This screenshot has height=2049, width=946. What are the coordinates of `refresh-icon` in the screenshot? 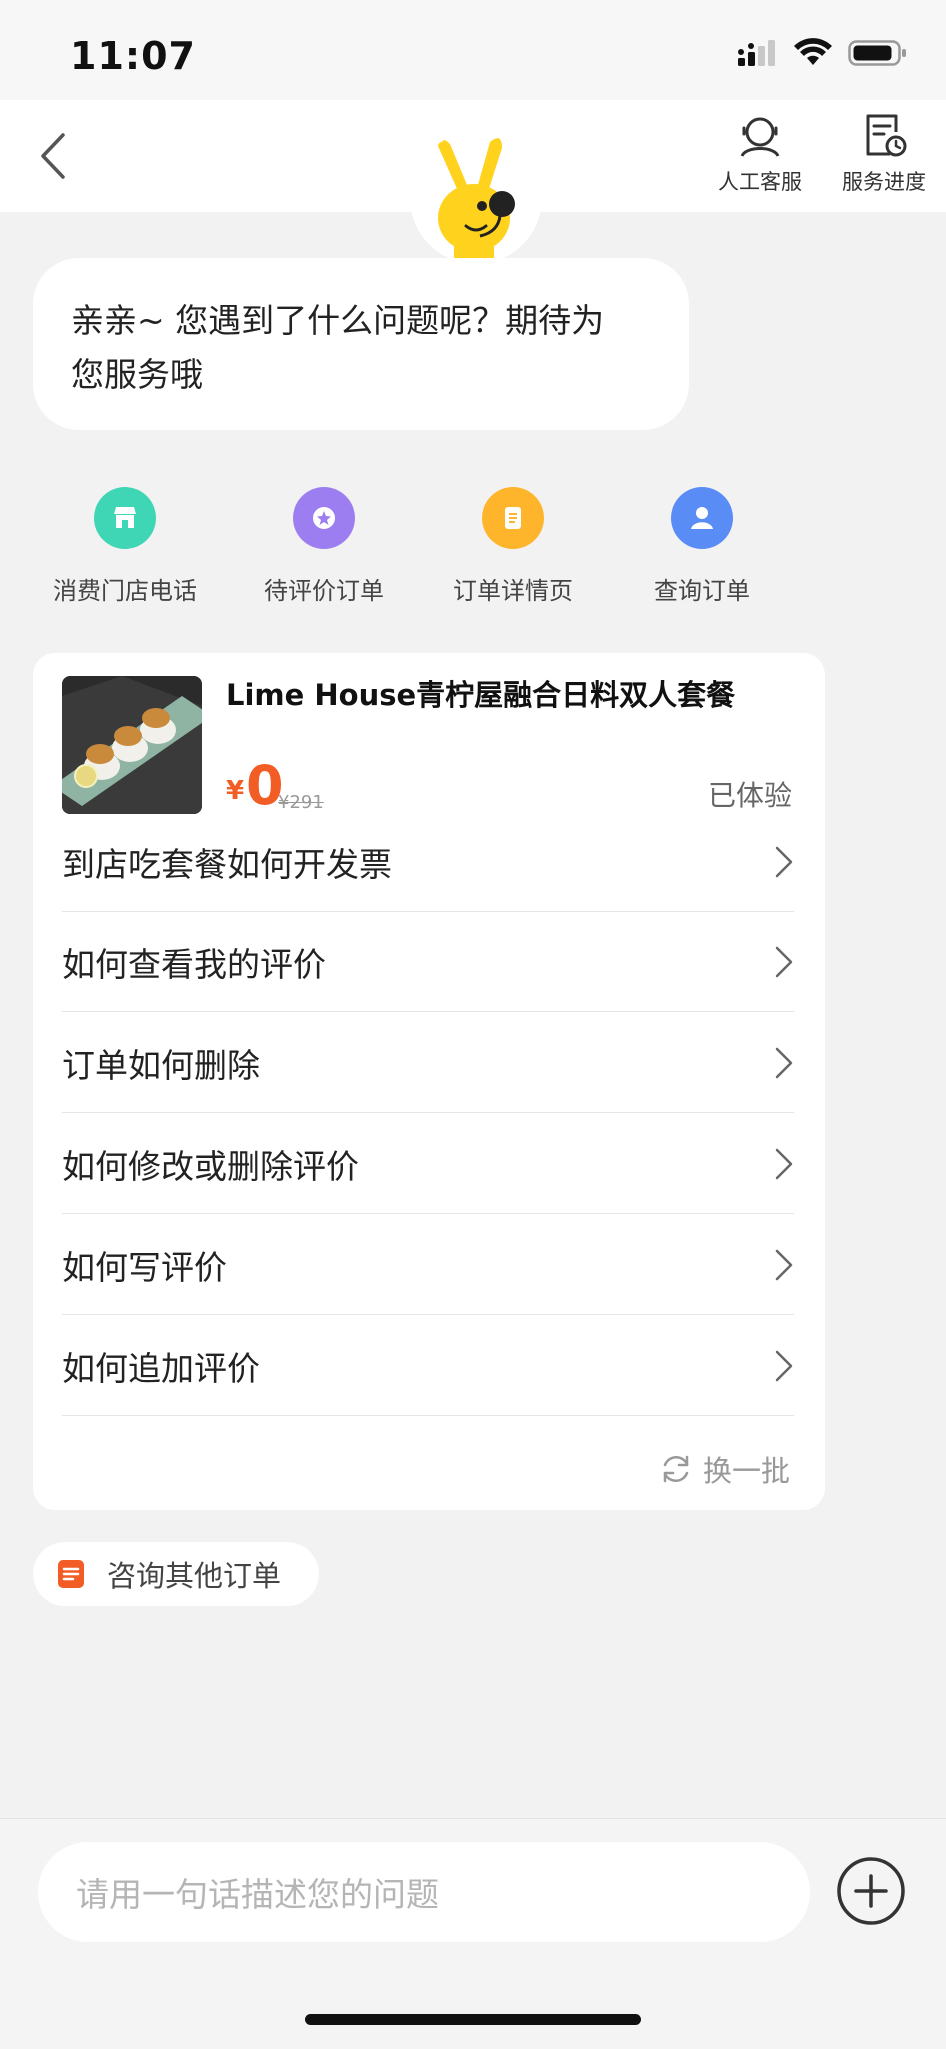 It's located at (676, 1469).